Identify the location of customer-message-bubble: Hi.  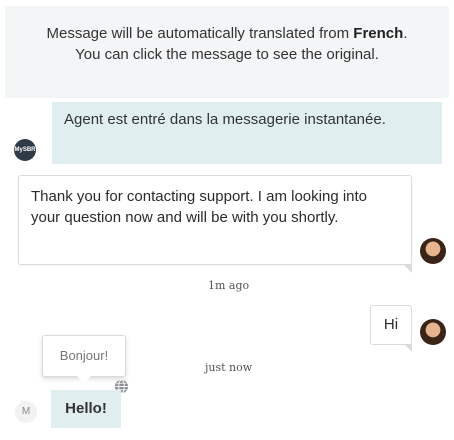
(391, 328).